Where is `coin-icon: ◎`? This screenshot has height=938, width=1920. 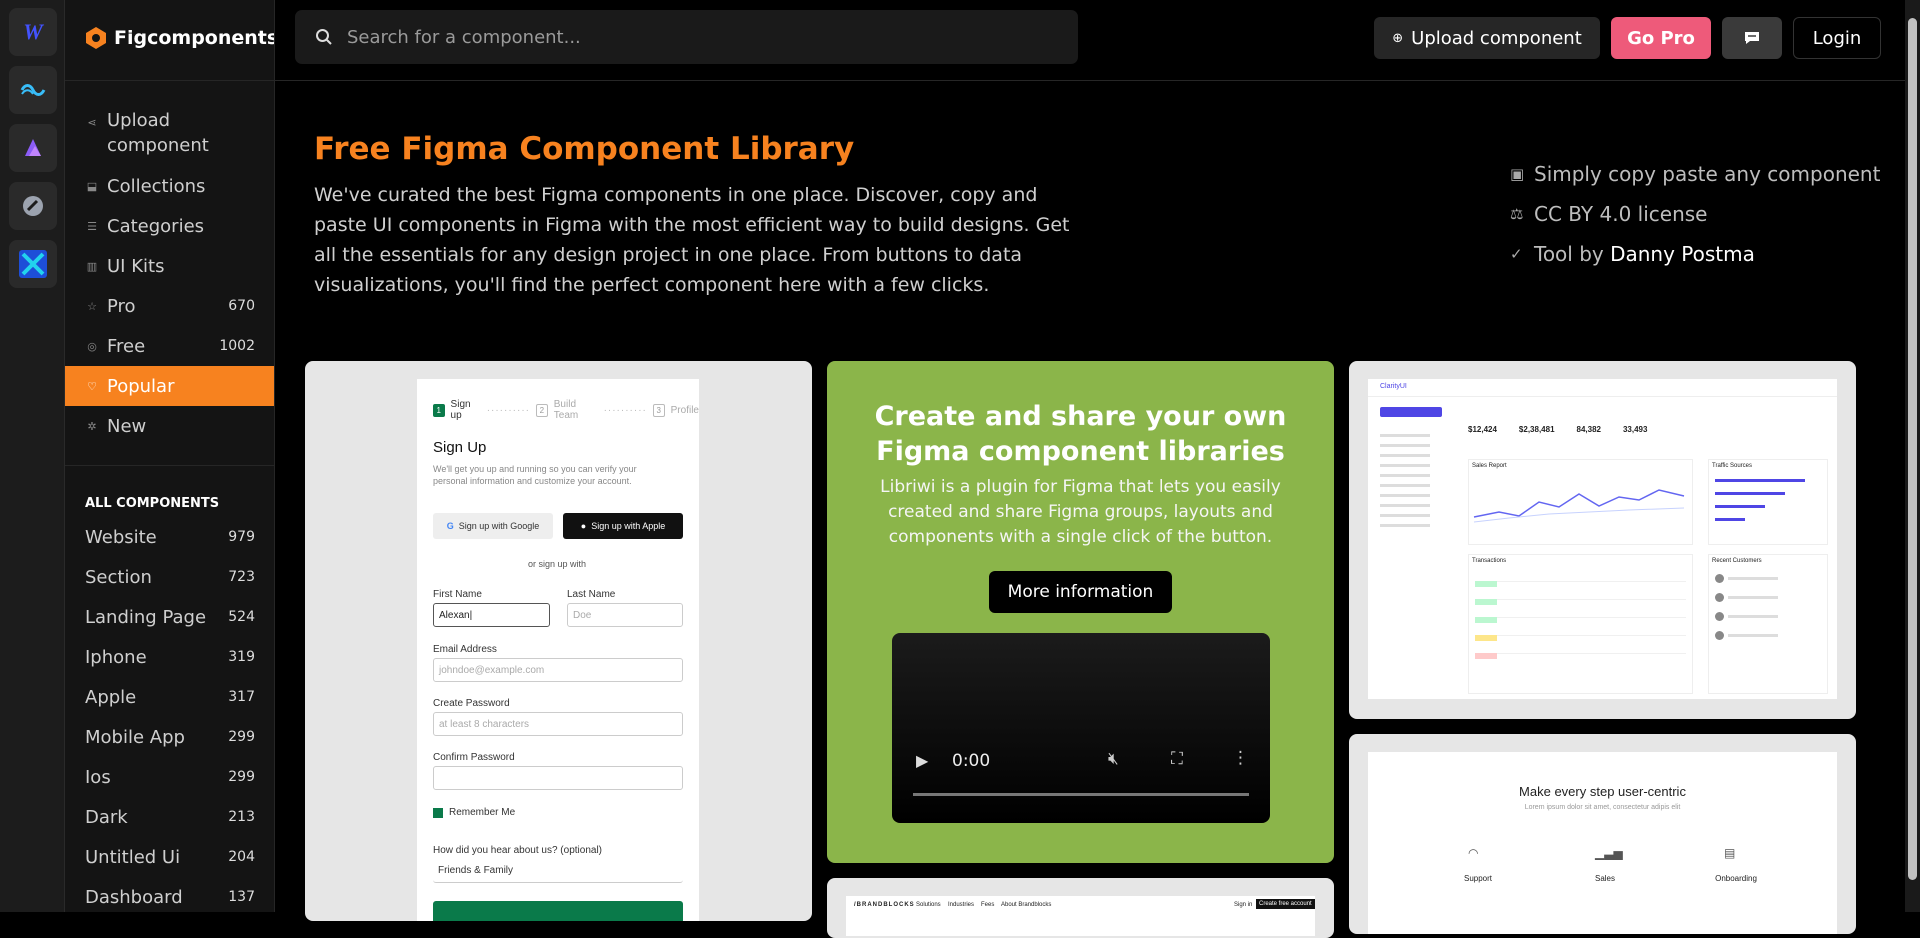 coin-icon: ◎ is located at coordinates (92, 346).